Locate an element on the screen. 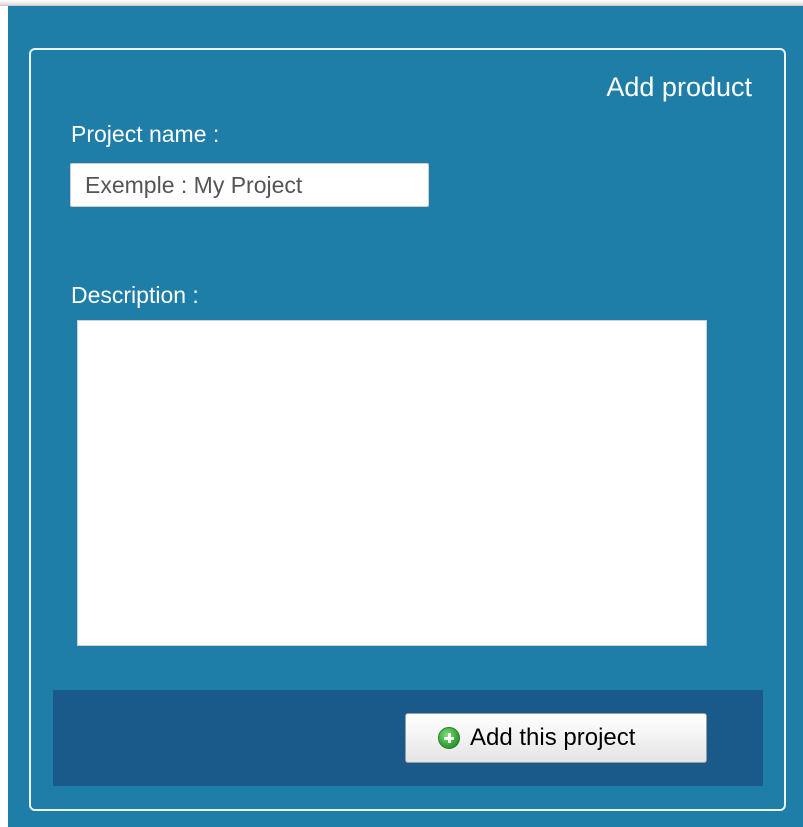 This screenshot has width=803, height=827. panel-title: Add product is located at coordinates (679, 87).